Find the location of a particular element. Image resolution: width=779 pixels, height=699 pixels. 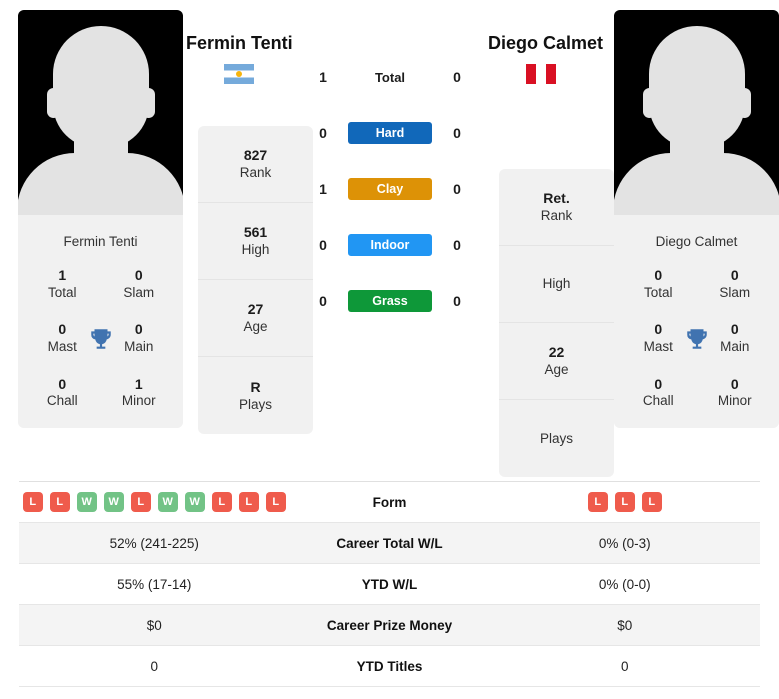

h2h-grass-right-score: 0 is located at coordinates (457, 301).